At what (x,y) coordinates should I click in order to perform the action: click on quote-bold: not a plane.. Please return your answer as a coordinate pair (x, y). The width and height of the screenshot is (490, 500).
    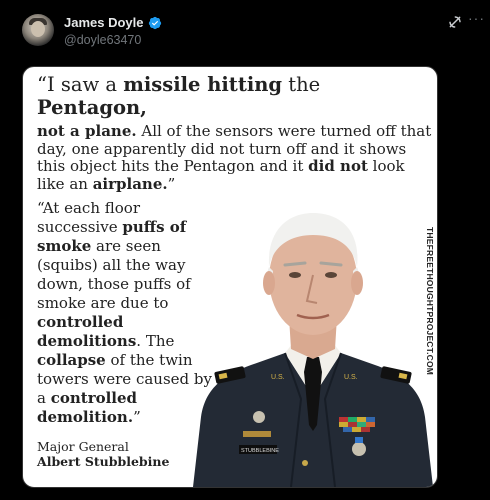
    Looking at the image, I should click on (87, 131).